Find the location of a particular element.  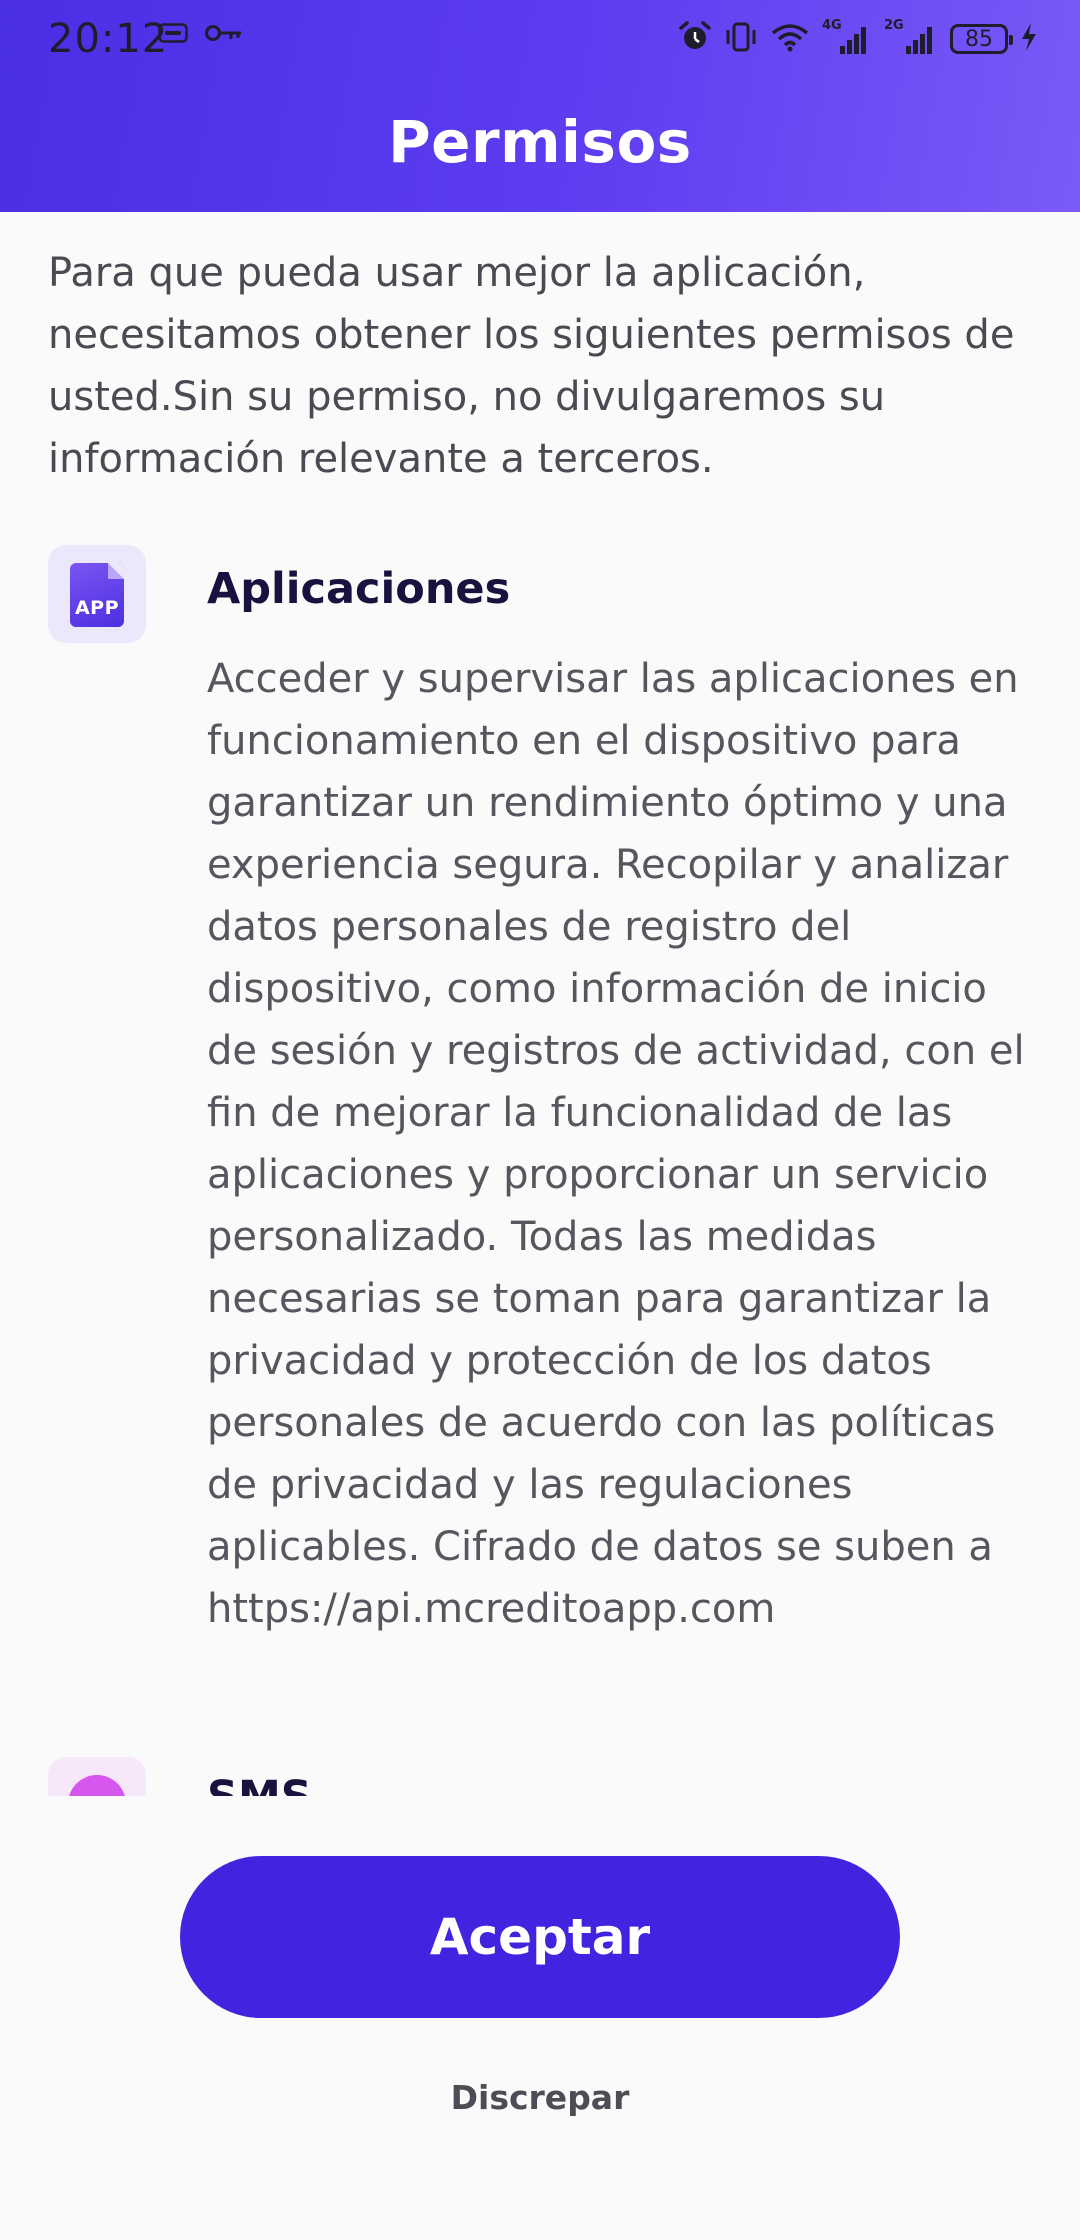

sms-dot-icon is located at coordinates (97, 1785).